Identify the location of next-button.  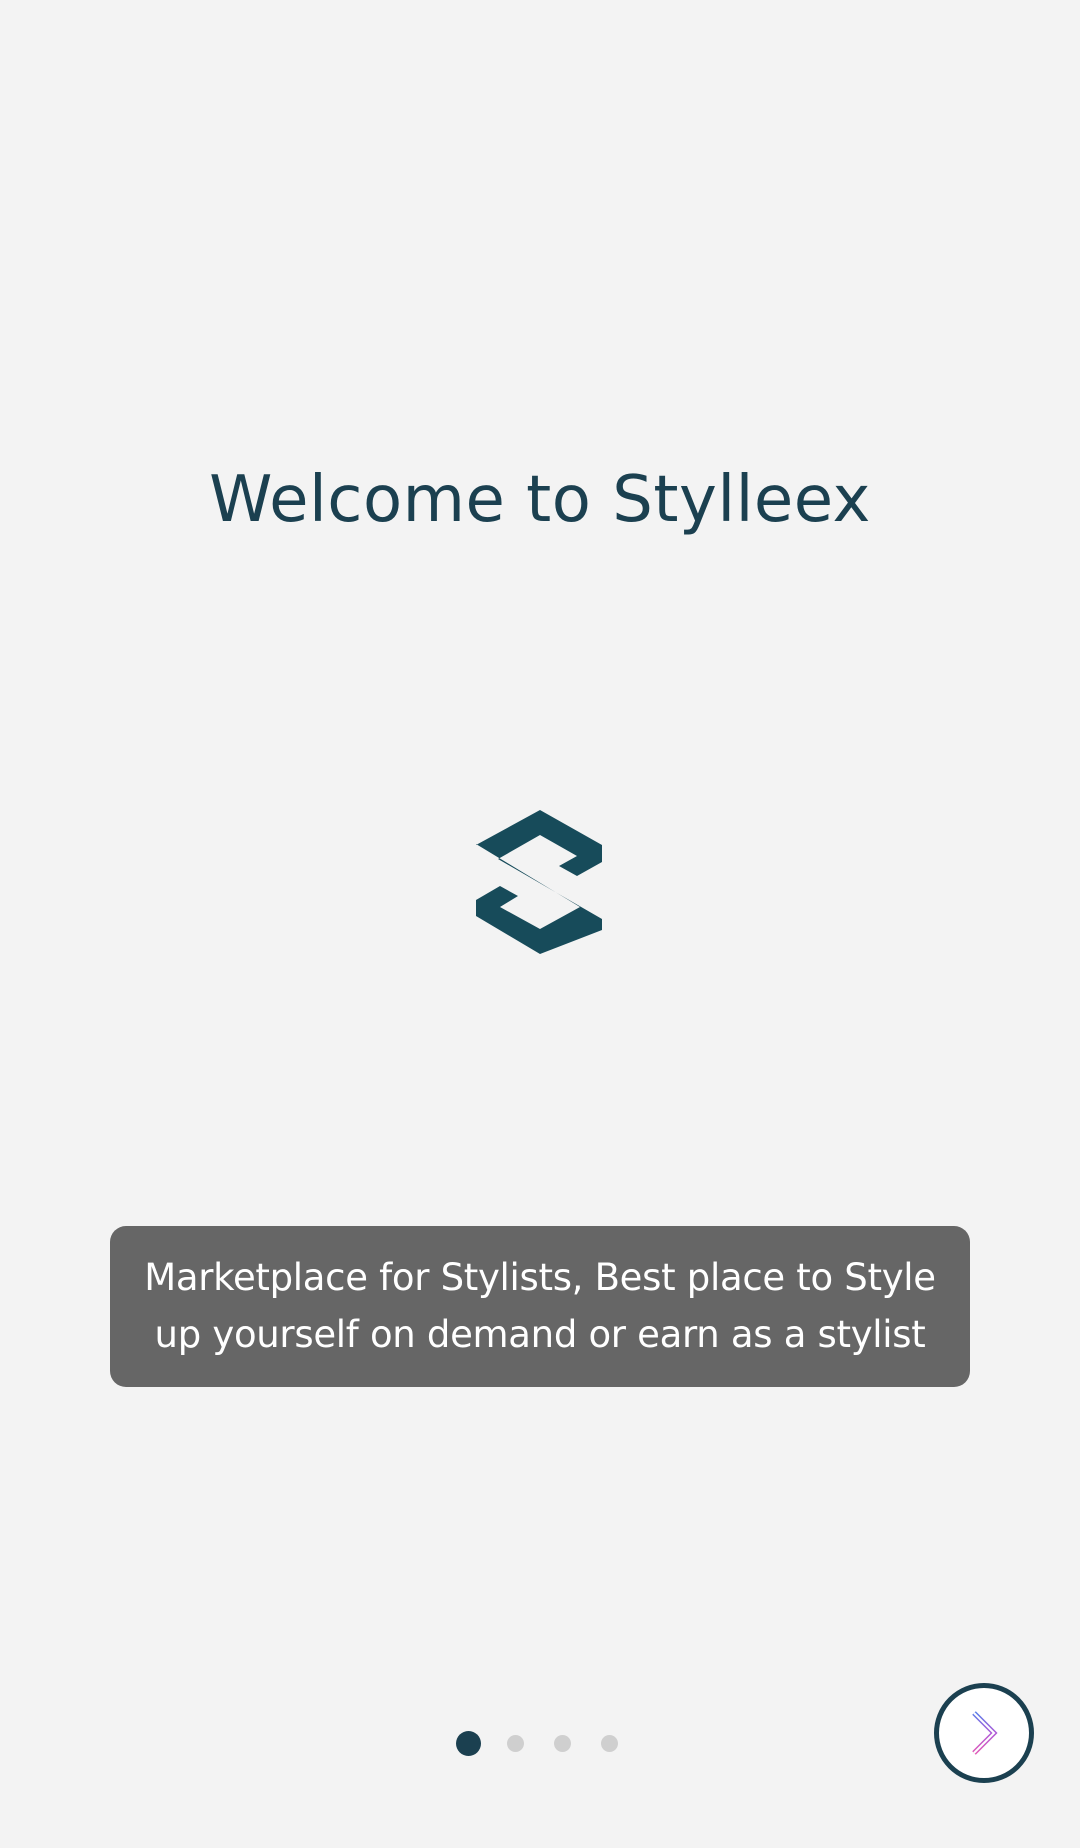
(984, 1733).